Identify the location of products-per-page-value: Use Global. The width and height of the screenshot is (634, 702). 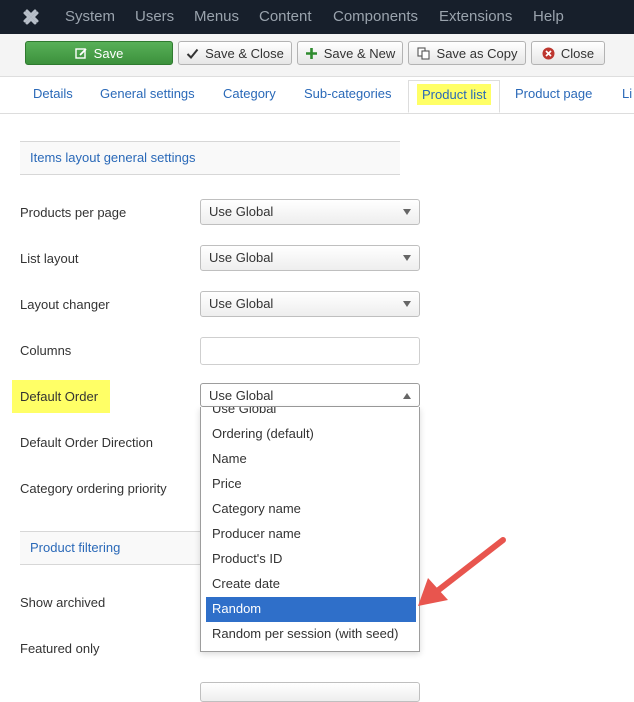
(241, 211).